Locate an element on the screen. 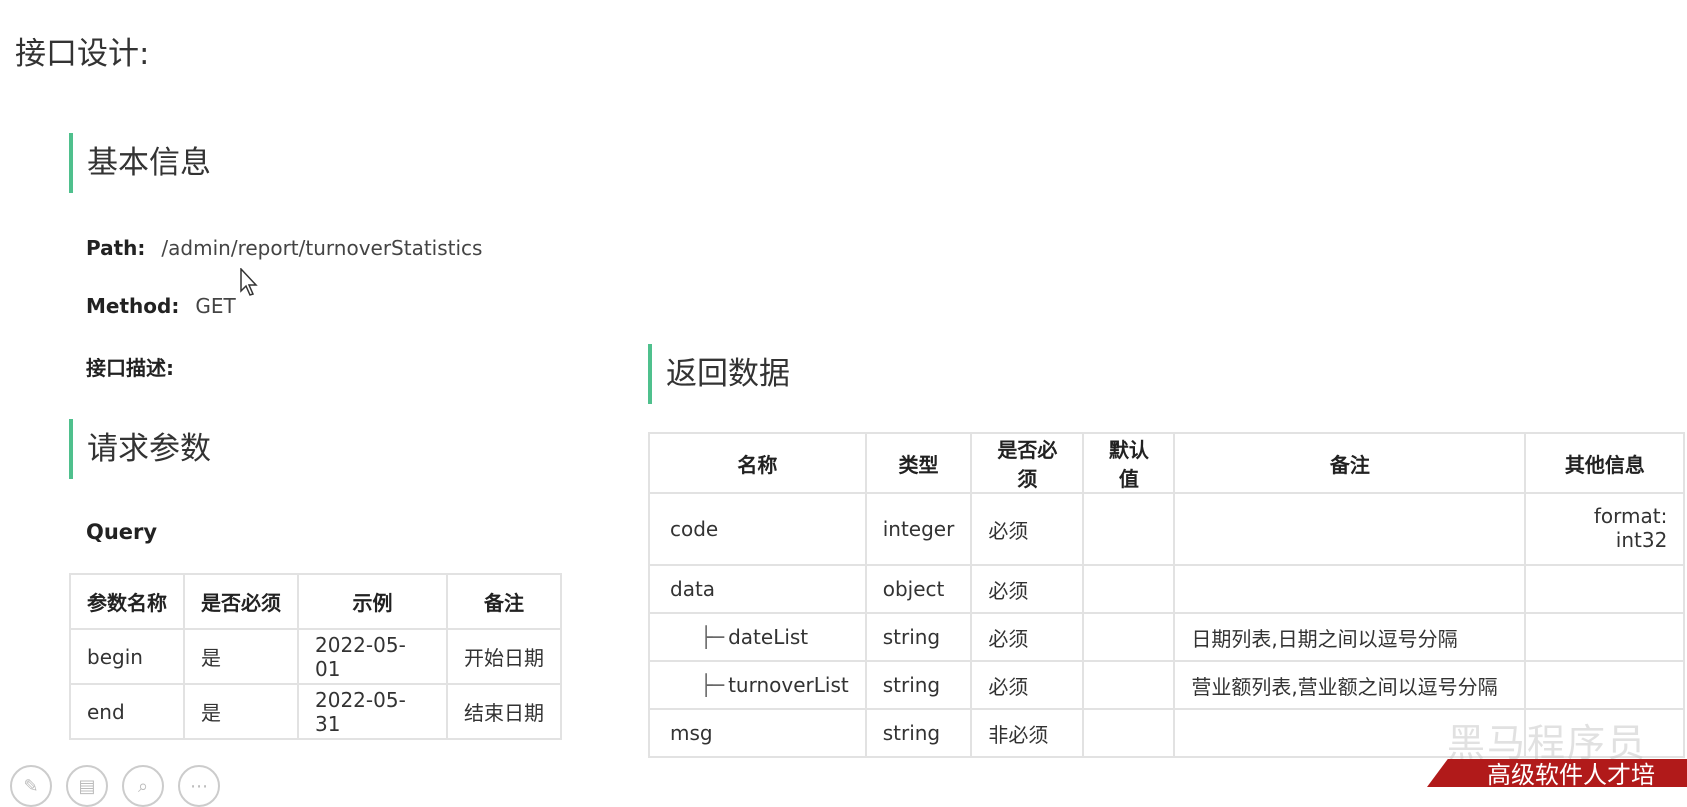  table-row: begin 是 2022-05-01 开始日期 is located at coordinates (315, 656).